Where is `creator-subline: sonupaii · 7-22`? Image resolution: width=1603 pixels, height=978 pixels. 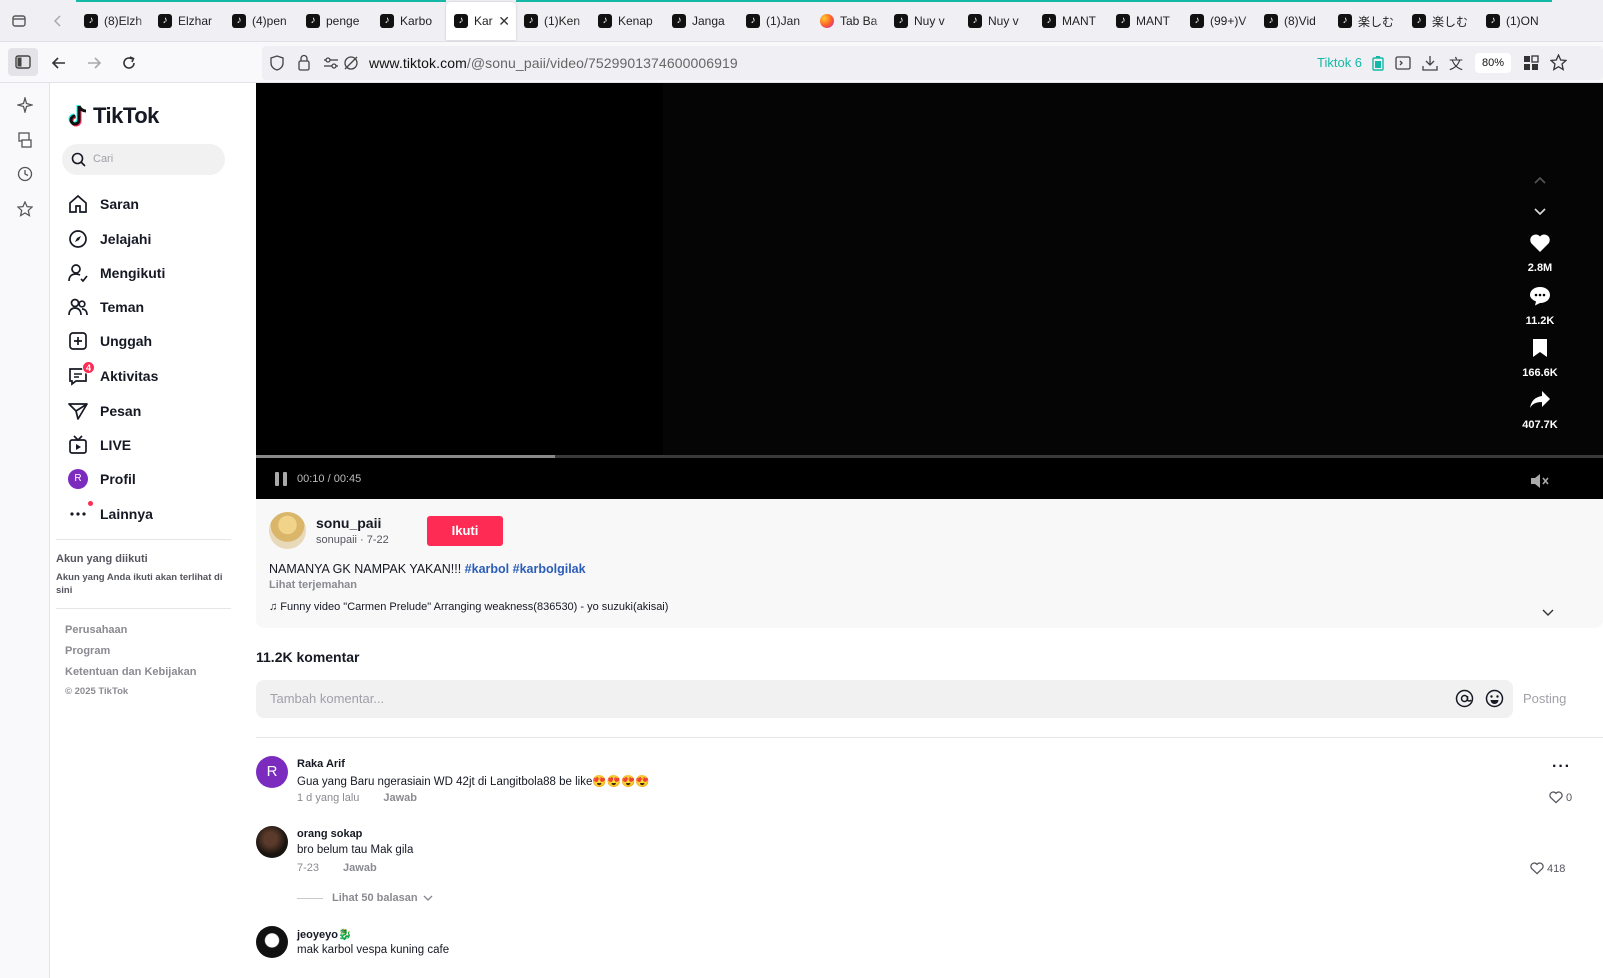
creator-subline: sonupaii · 7-22 is located at coordinates (352, 540).